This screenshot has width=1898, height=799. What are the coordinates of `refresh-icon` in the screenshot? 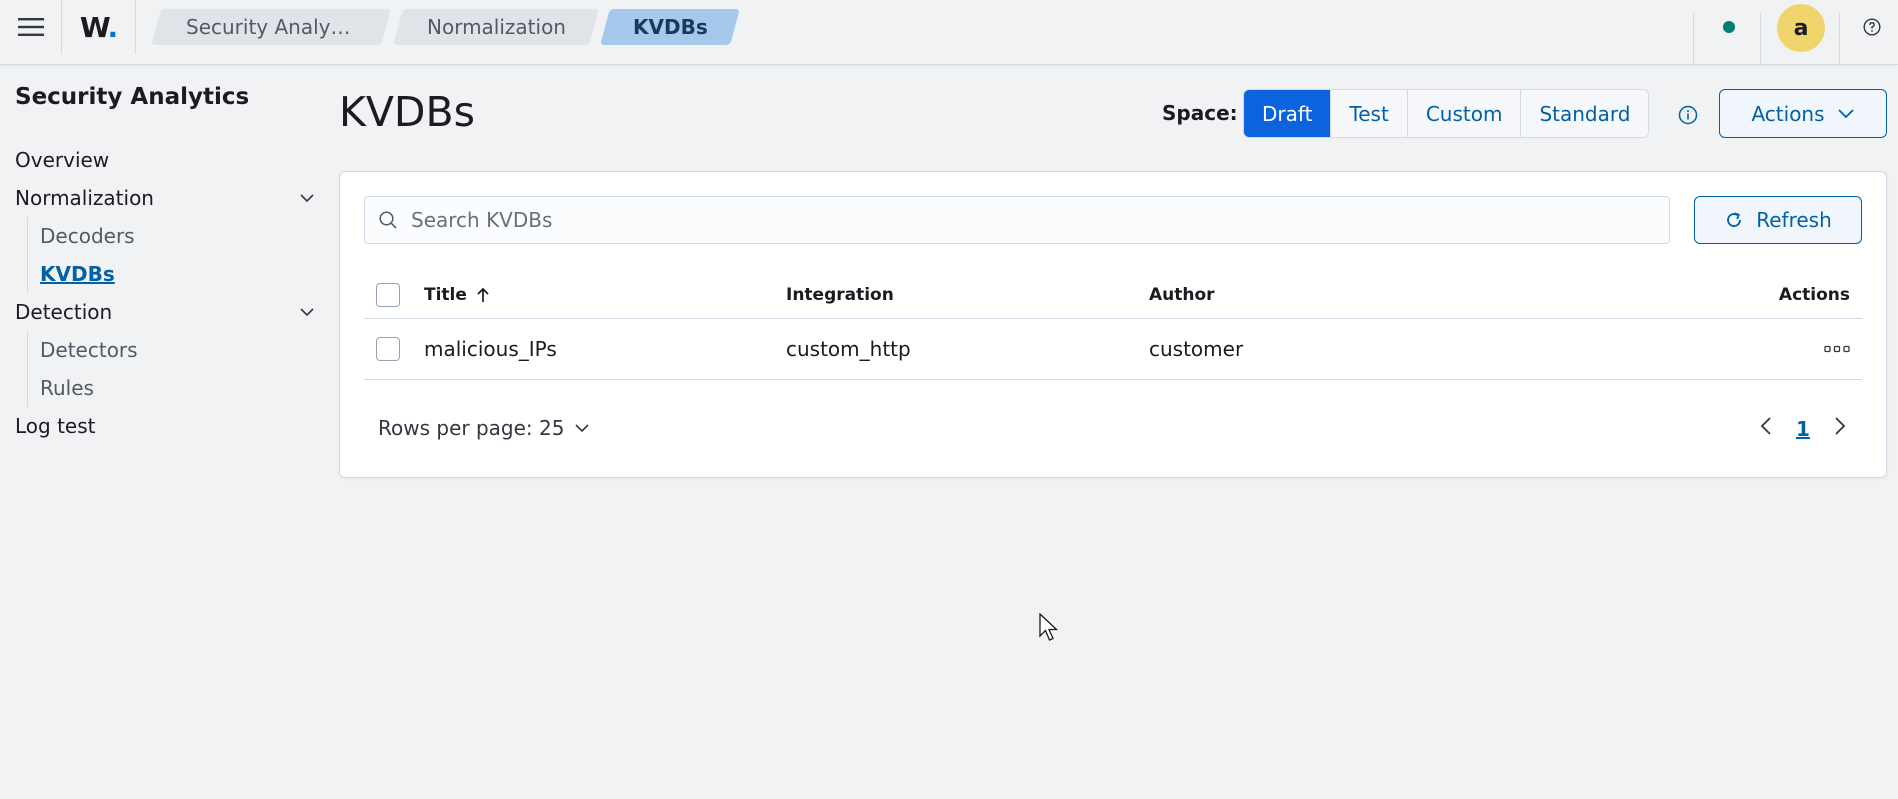 It's located at (1734, 219).